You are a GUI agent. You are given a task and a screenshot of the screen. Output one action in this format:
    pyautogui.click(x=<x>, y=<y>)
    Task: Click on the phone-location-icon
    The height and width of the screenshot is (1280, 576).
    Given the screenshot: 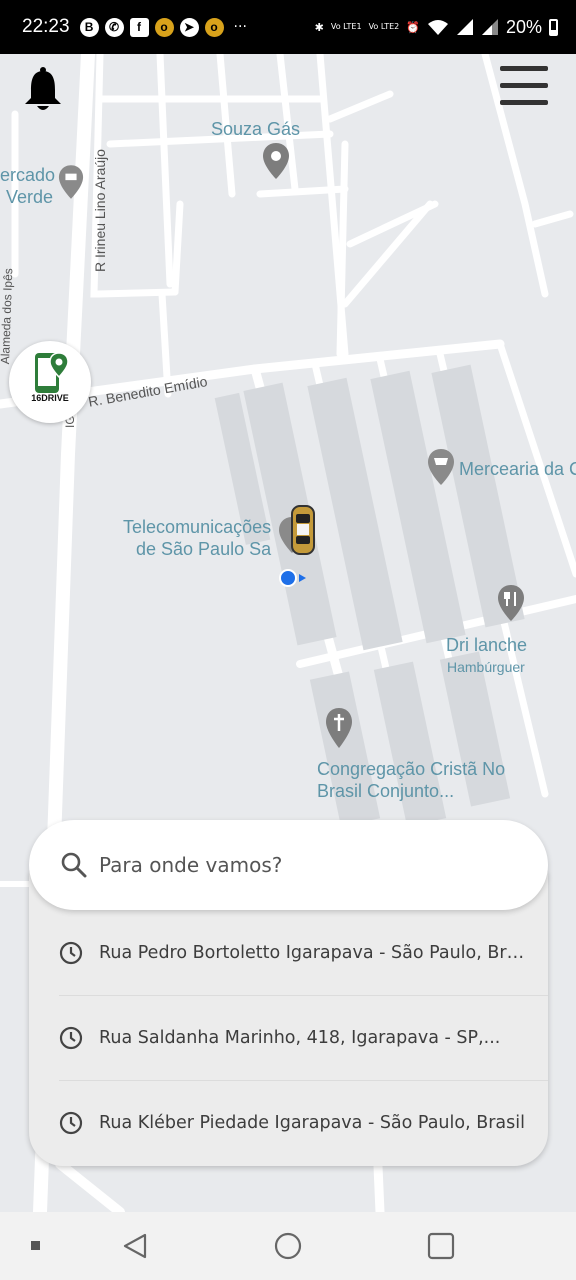 What is the action you would take?
    pyautogui.click(x=52, y=372)
    